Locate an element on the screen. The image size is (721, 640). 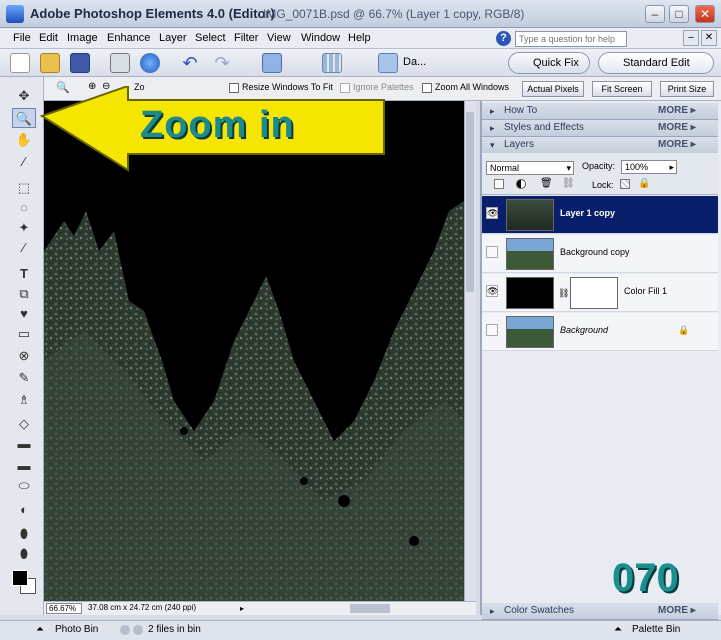
crop-tool-icon: ⧉ is located at coordinates (24, 294).